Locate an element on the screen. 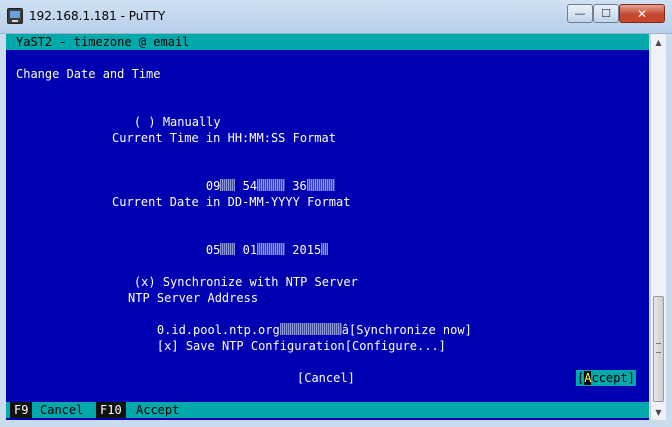 The height and width of the screenshot is (427, 672). close-icon: ✕ is located at coordinates (642, 13).